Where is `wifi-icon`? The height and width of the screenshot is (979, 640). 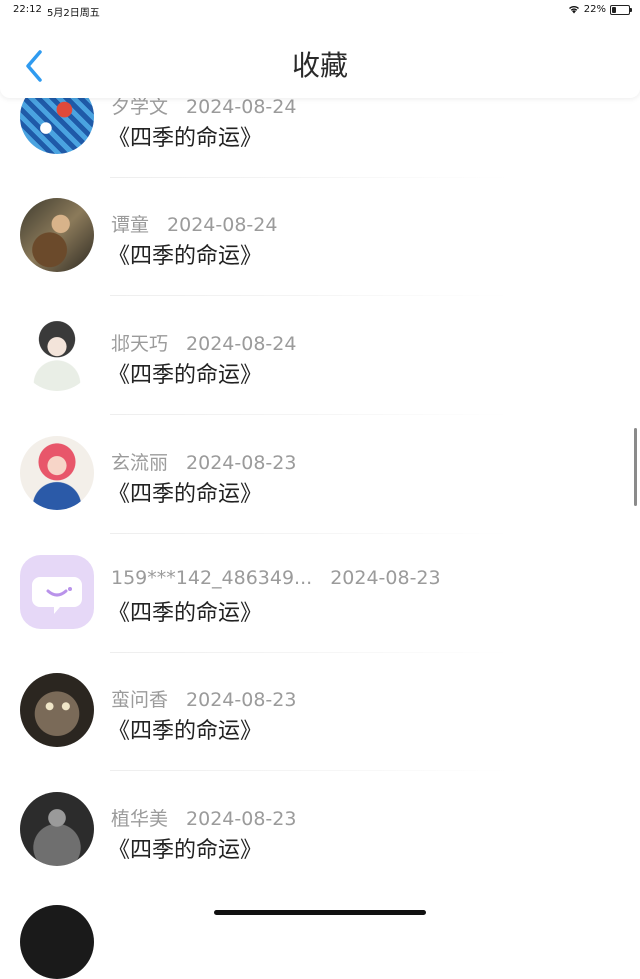
wifi-icon is located at coordinates (573, 10).